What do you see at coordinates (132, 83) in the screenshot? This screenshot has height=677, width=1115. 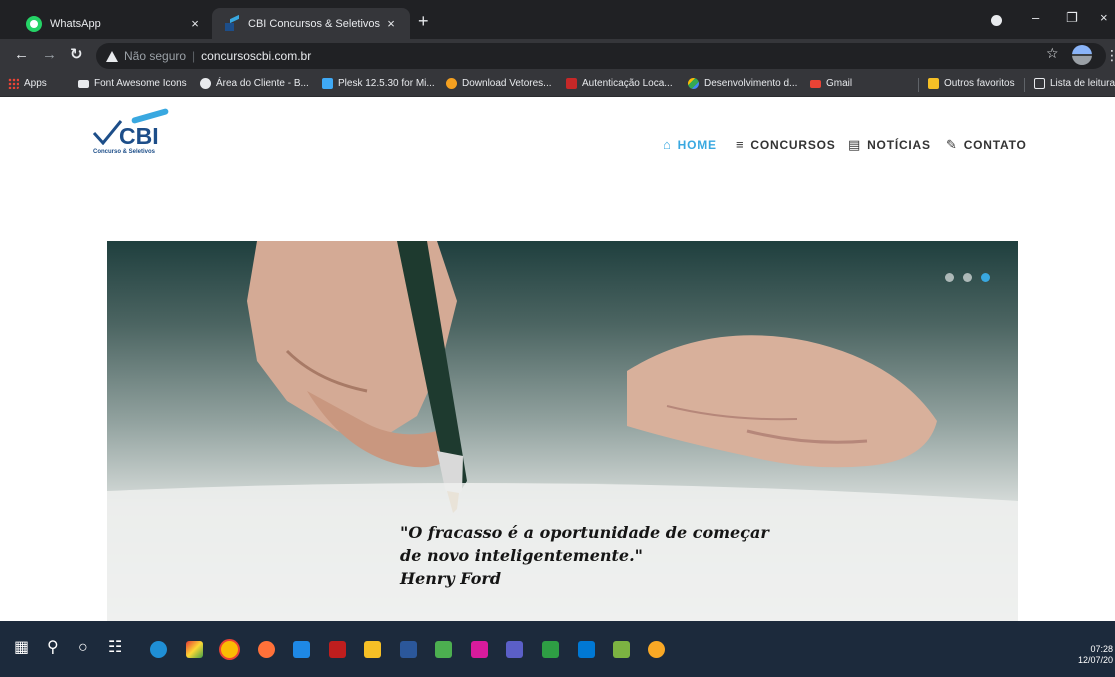 I see `bookmark-font-awesome: Font Awesome Icons` at bounding box center [132, 83].